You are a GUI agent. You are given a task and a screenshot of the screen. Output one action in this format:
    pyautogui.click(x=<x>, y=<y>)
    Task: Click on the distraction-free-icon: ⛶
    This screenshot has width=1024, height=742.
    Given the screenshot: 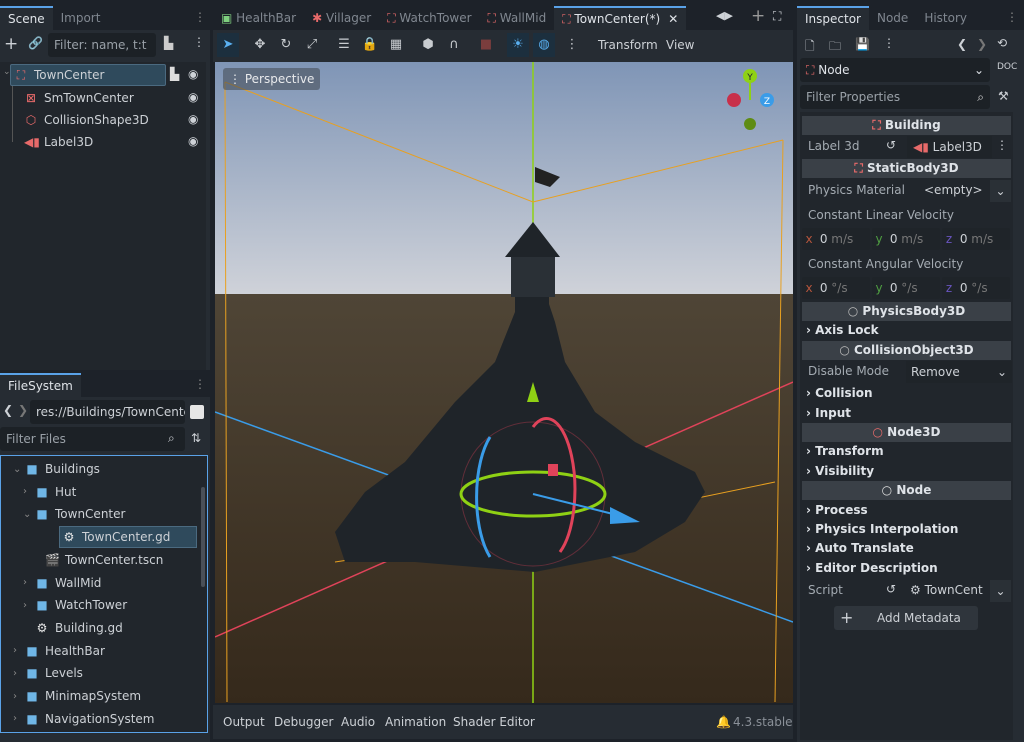 What is the action you would take?
    pyautogui.click(x=777, y=16)
    